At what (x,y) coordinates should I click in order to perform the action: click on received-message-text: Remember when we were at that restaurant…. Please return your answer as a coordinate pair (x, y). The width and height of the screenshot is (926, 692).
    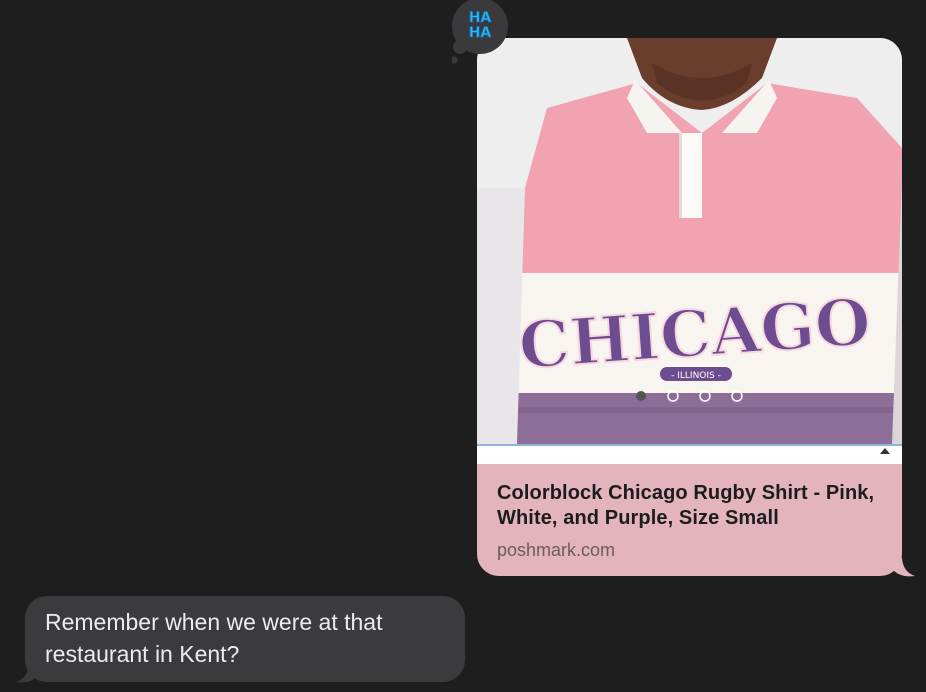
    Looking at the image, I should click on (214, 638).